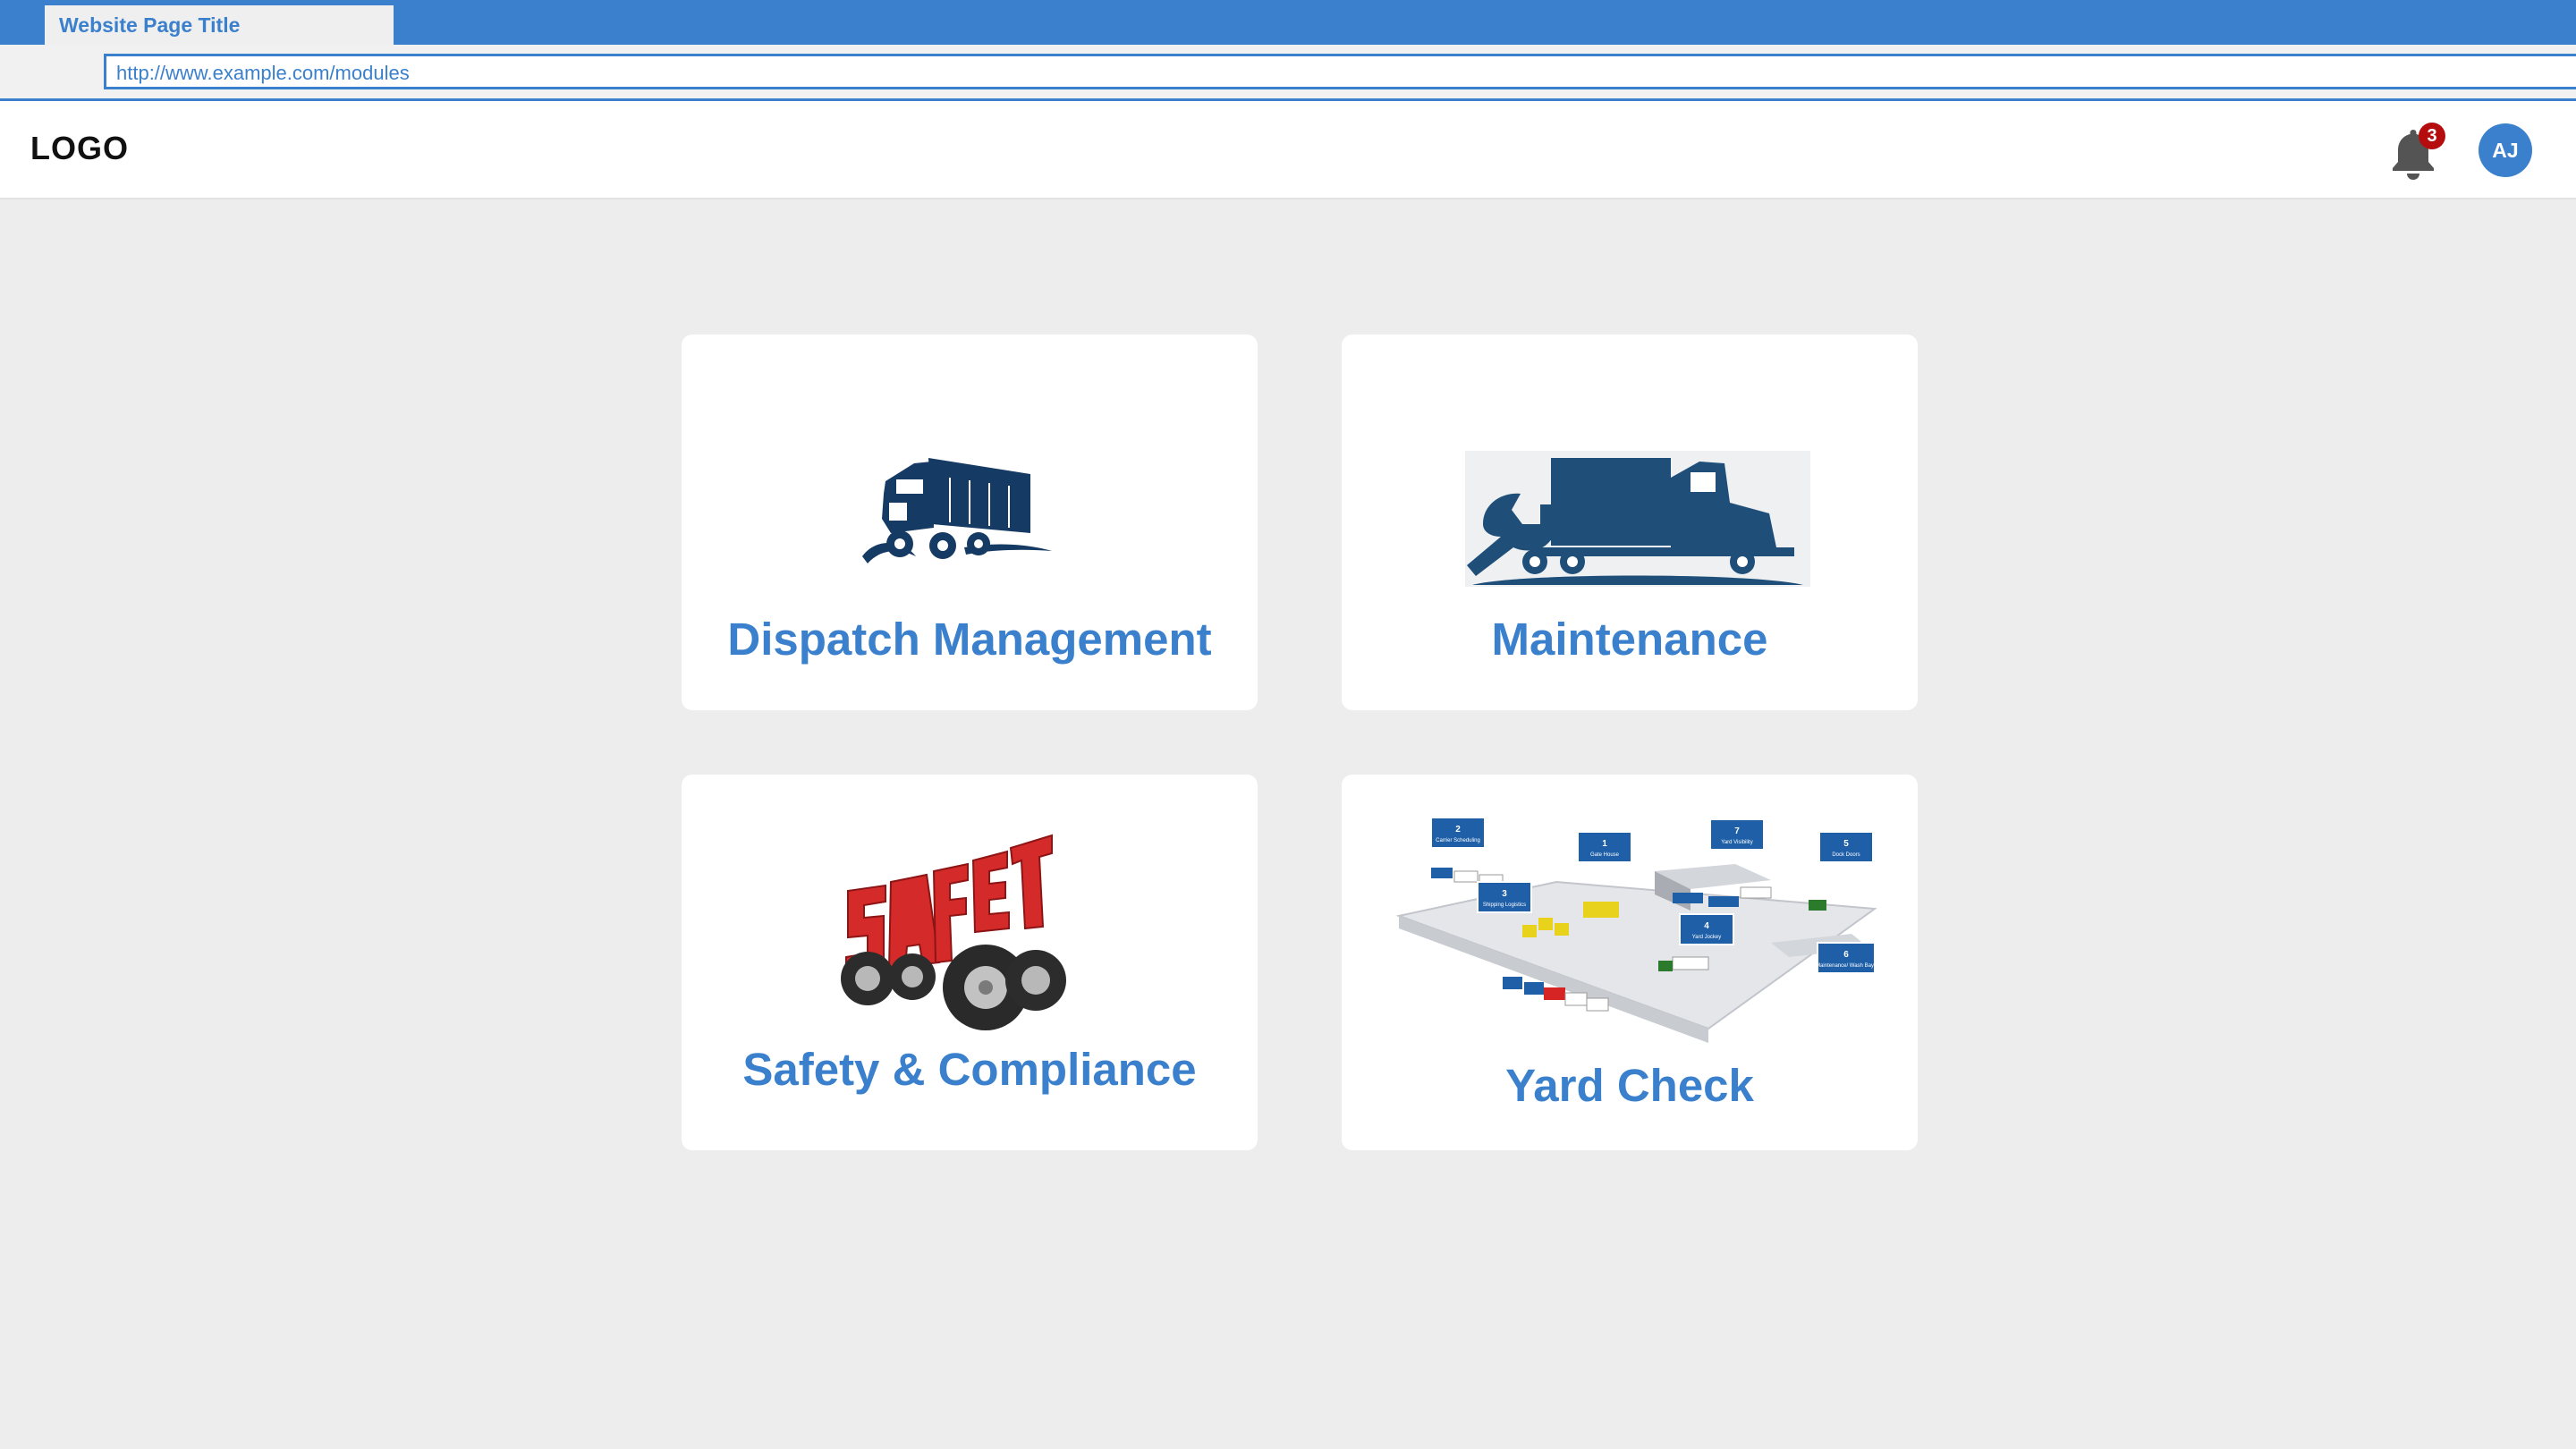 The image size is (2576, 1449). I want to click on yard-sign-number: 2, so click(1458, 830).